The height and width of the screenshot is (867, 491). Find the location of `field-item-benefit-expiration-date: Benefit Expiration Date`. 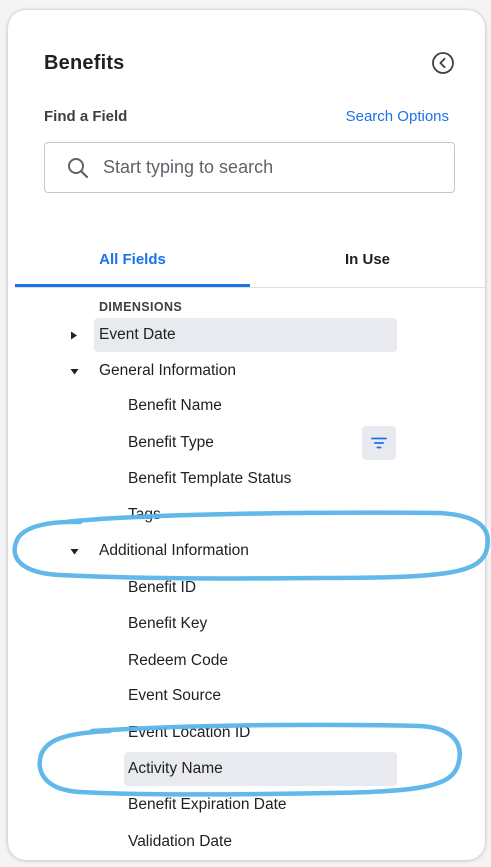

field-item-benefit-expiration-date: Benefit Expiration Date is located at coordinates (262, 805).